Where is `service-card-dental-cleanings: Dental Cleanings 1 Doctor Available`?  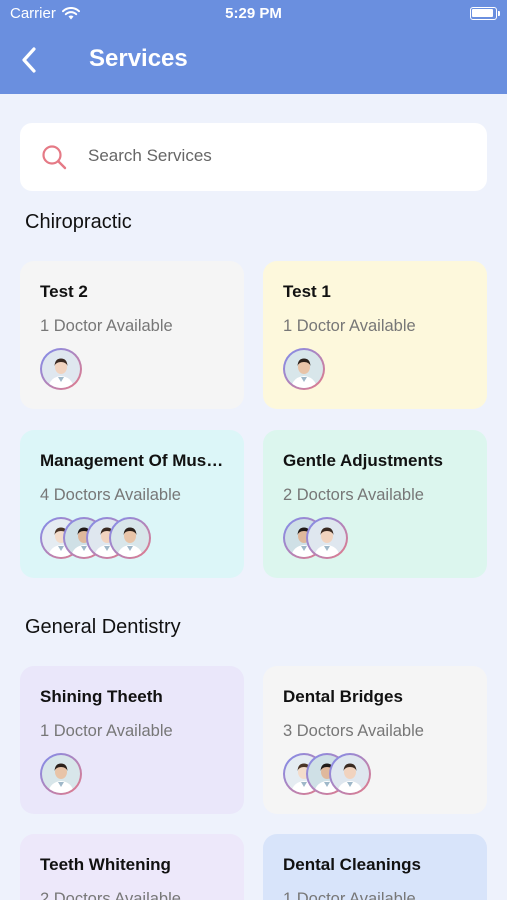 service-card-dental-cleanings: Dental Cleanings 1 Doctor Available is located at coordinates (375, 867).